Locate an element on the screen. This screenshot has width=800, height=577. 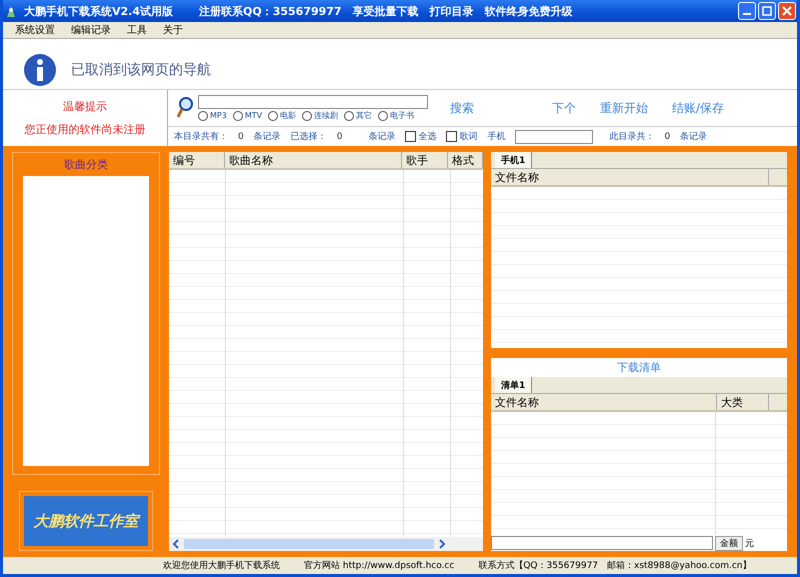
type-radio: MP3 is located at coordinates (212, 115).